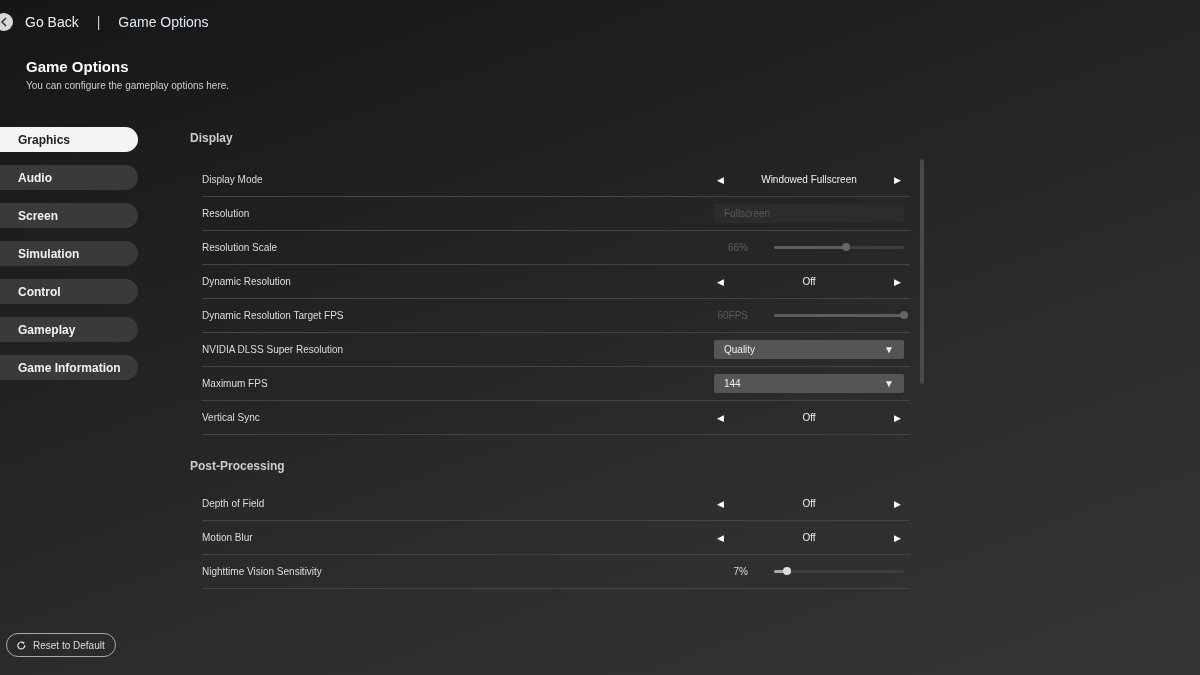 Image resolution: width=1200 pixels, height=675 pixels. What do you see at coordinates (232, 179) in the screenshot?
I see `setting-label: Display Mode` at bounding box center [232, 179].